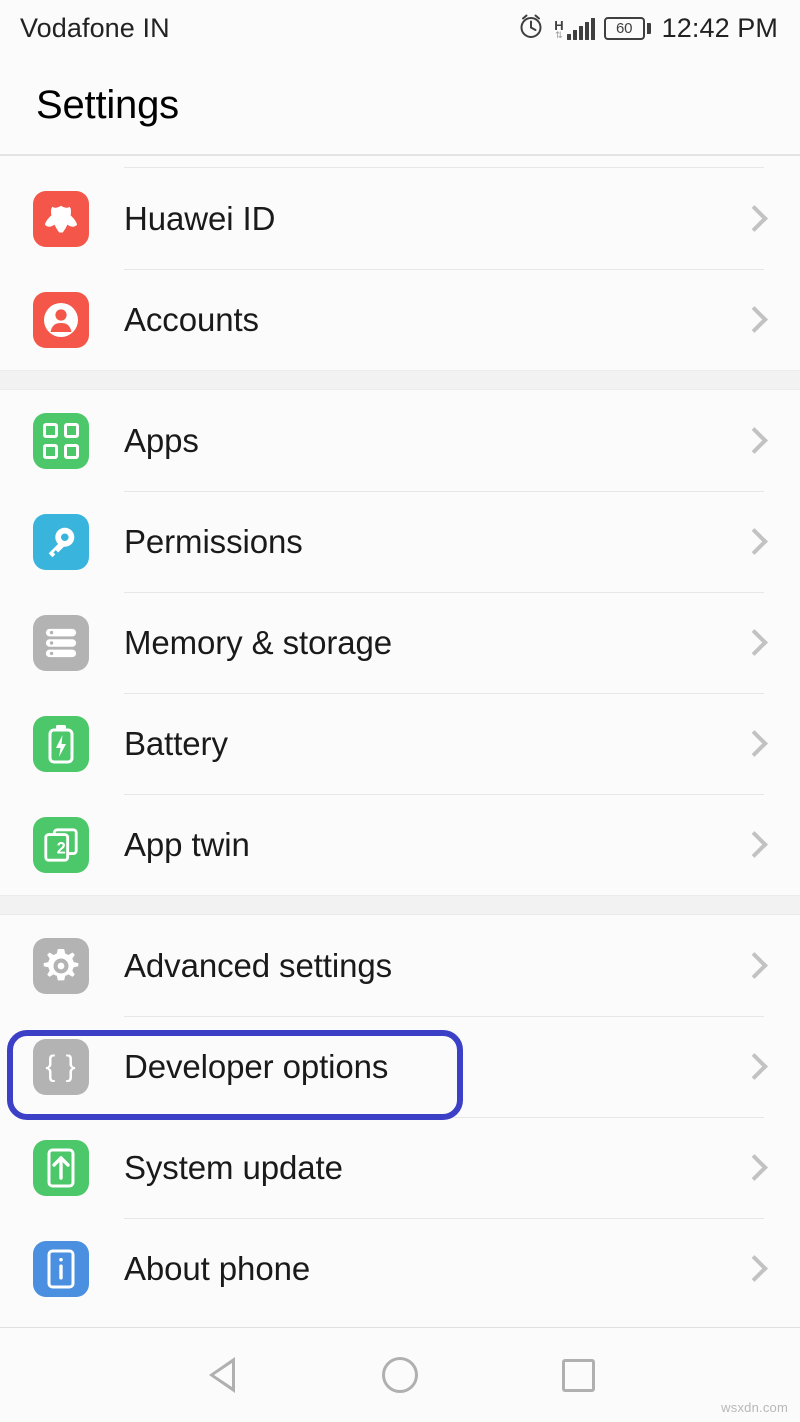  I want to click on settings-row-label: Accounts, so click(191, 319).